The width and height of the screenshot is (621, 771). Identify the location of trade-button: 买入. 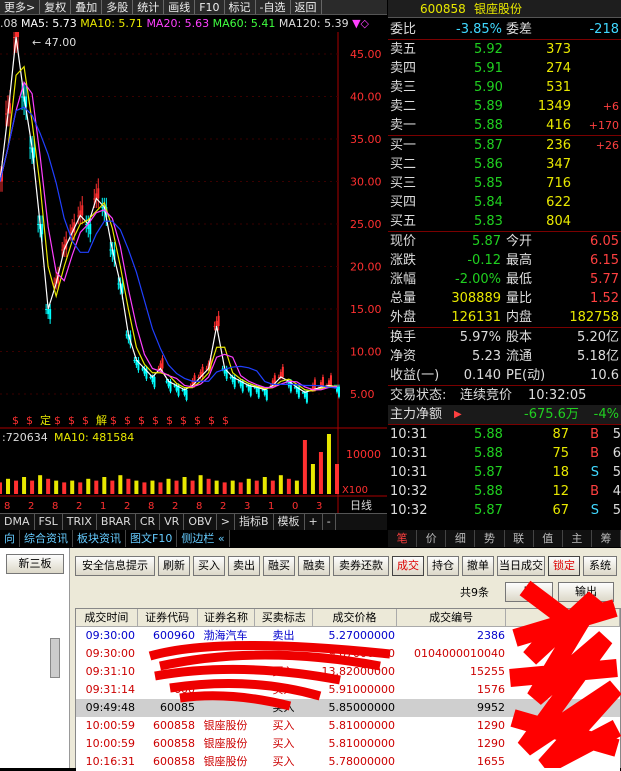
(209, 566).